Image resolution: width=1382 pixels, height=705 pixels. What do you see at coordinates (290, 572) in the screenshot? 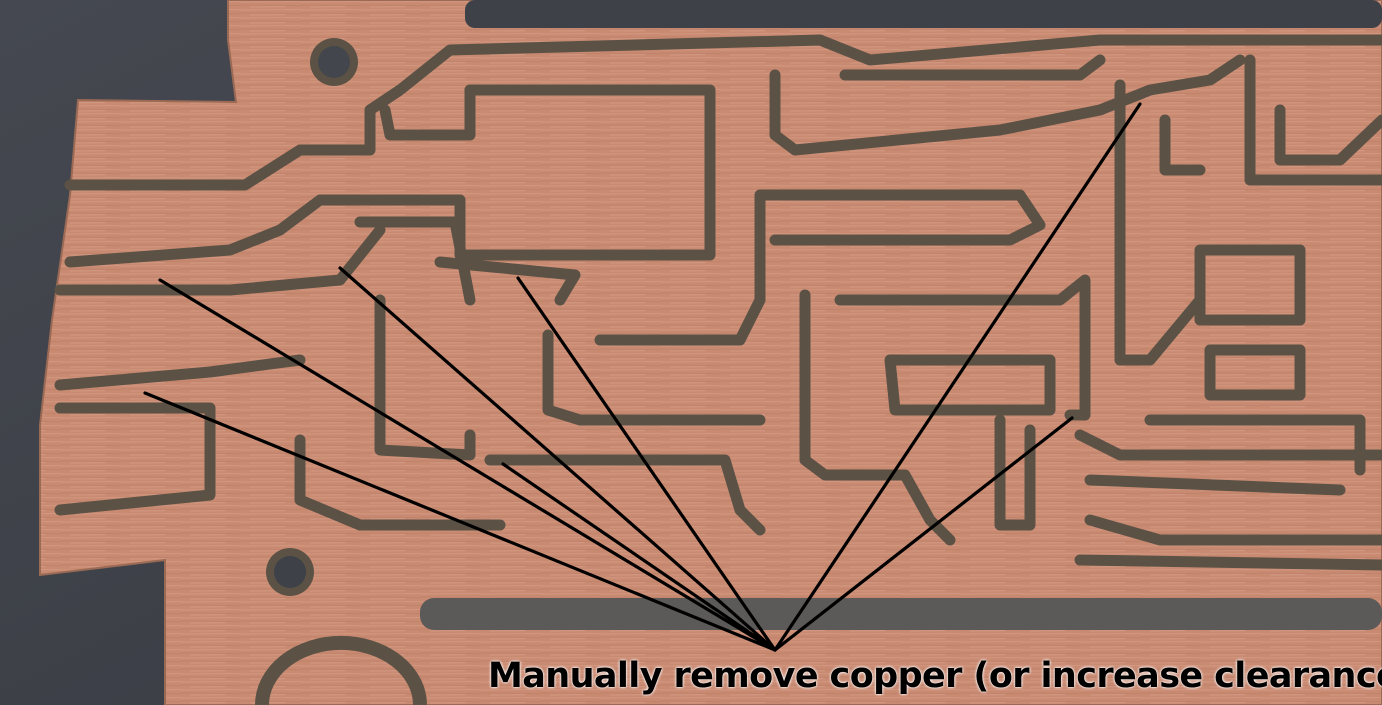
I see `mounting-hole-bottom-inner` at bounding box center [290, 572].